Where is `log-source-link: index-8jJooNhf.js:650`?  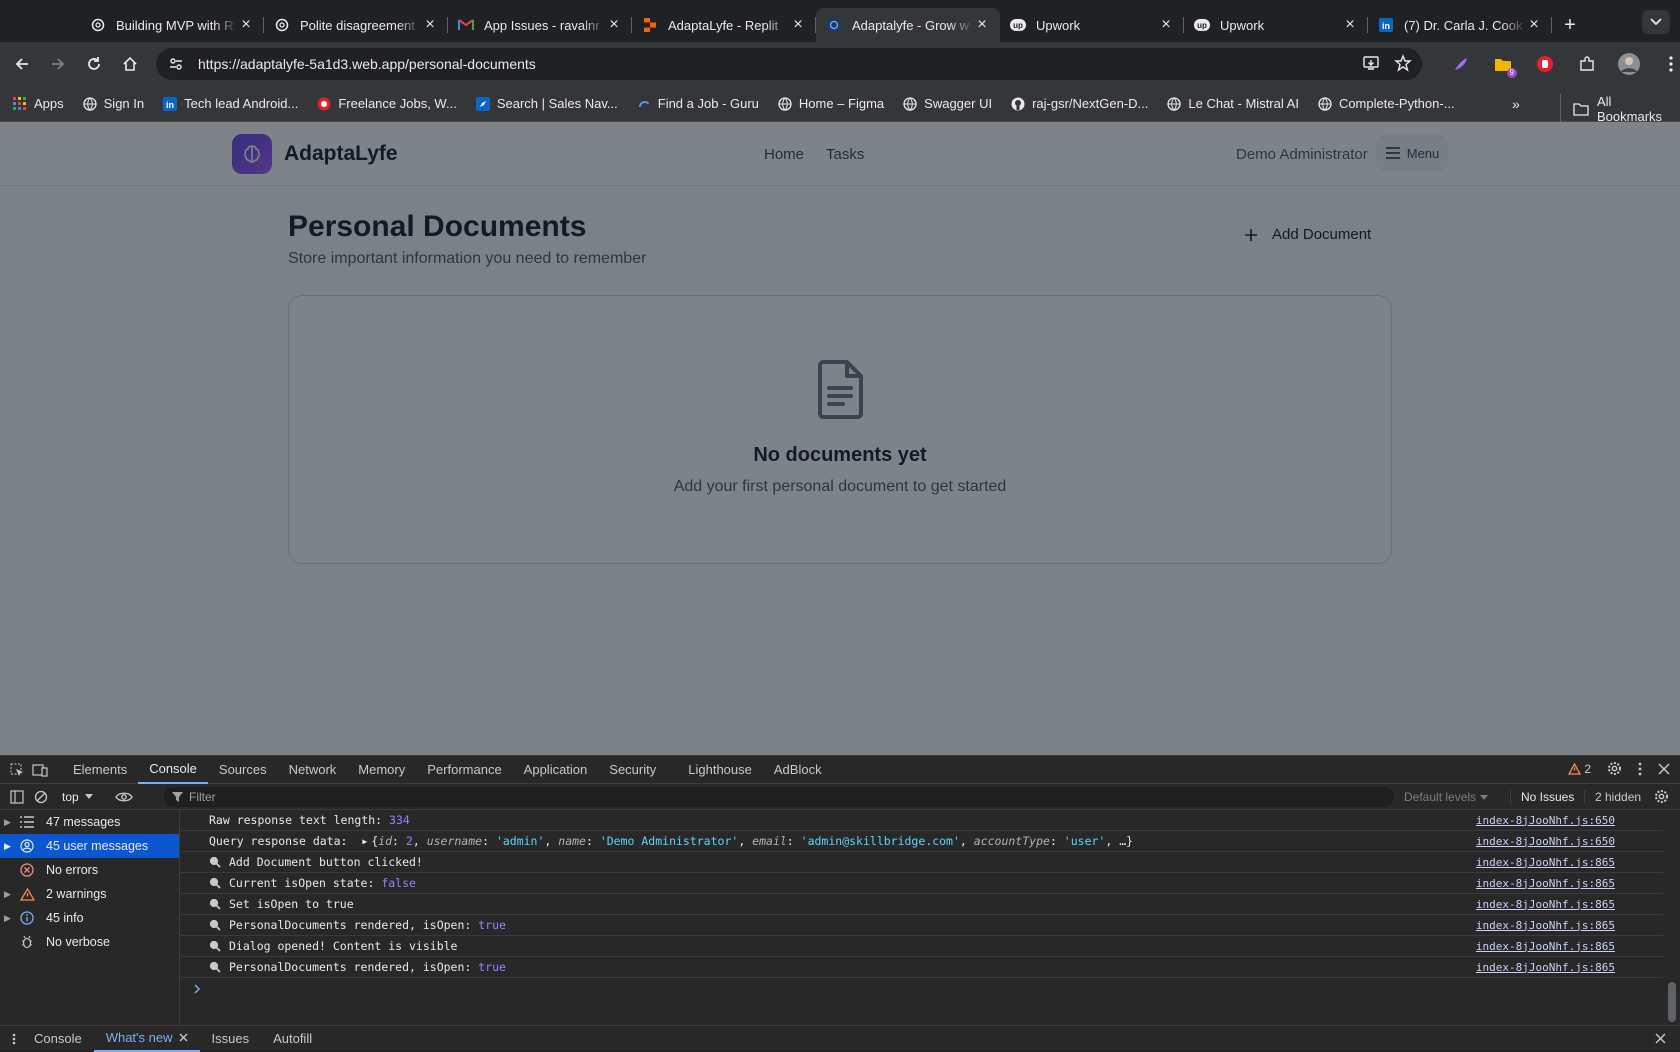
log-source-link: index-8jJooNhf.js:650 is located at coordinates (1545, 841).